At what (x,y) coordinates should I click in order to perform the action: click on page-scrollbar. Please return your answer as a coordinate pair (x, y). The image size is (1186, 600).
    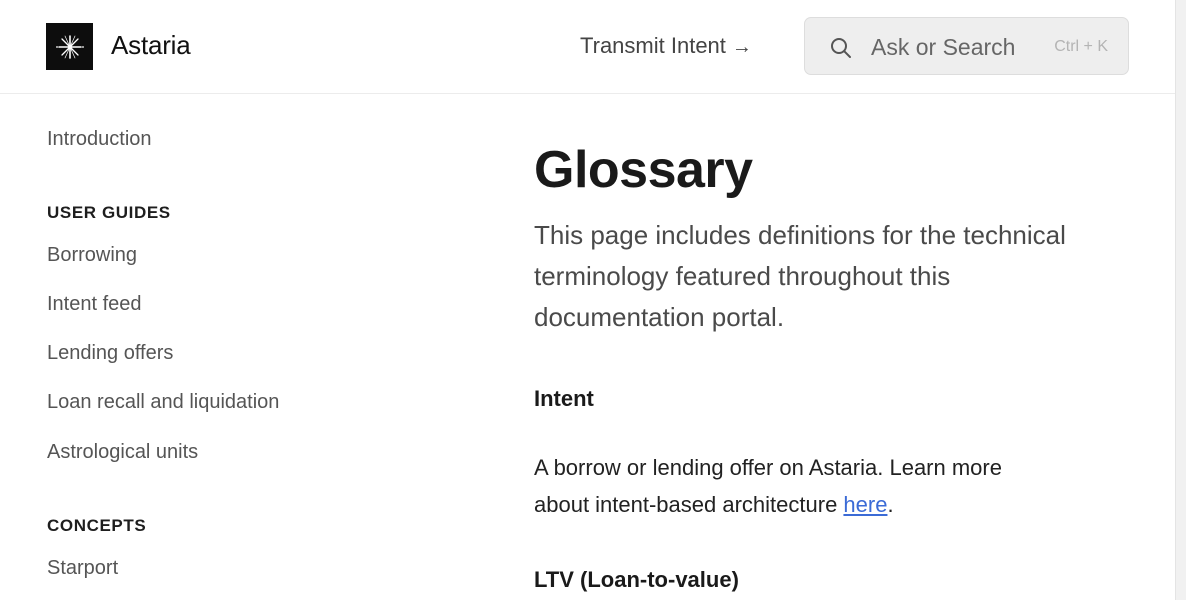
    Looking at the image, I should click on (1180, 300).